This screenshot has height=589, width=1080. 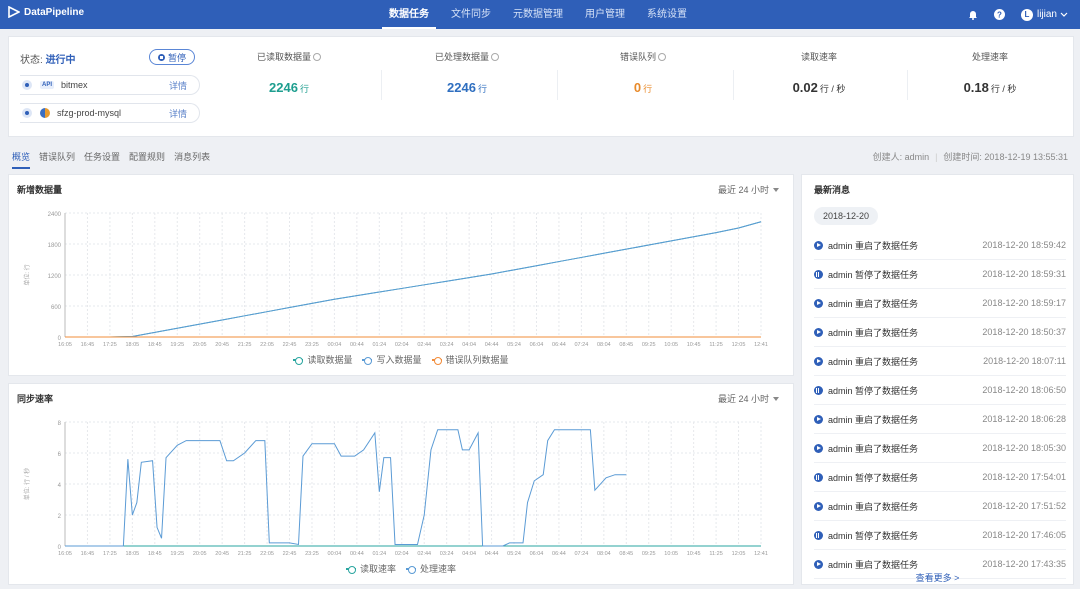 I want to click on y-tick-label: 2, so click(x=60, y=517).